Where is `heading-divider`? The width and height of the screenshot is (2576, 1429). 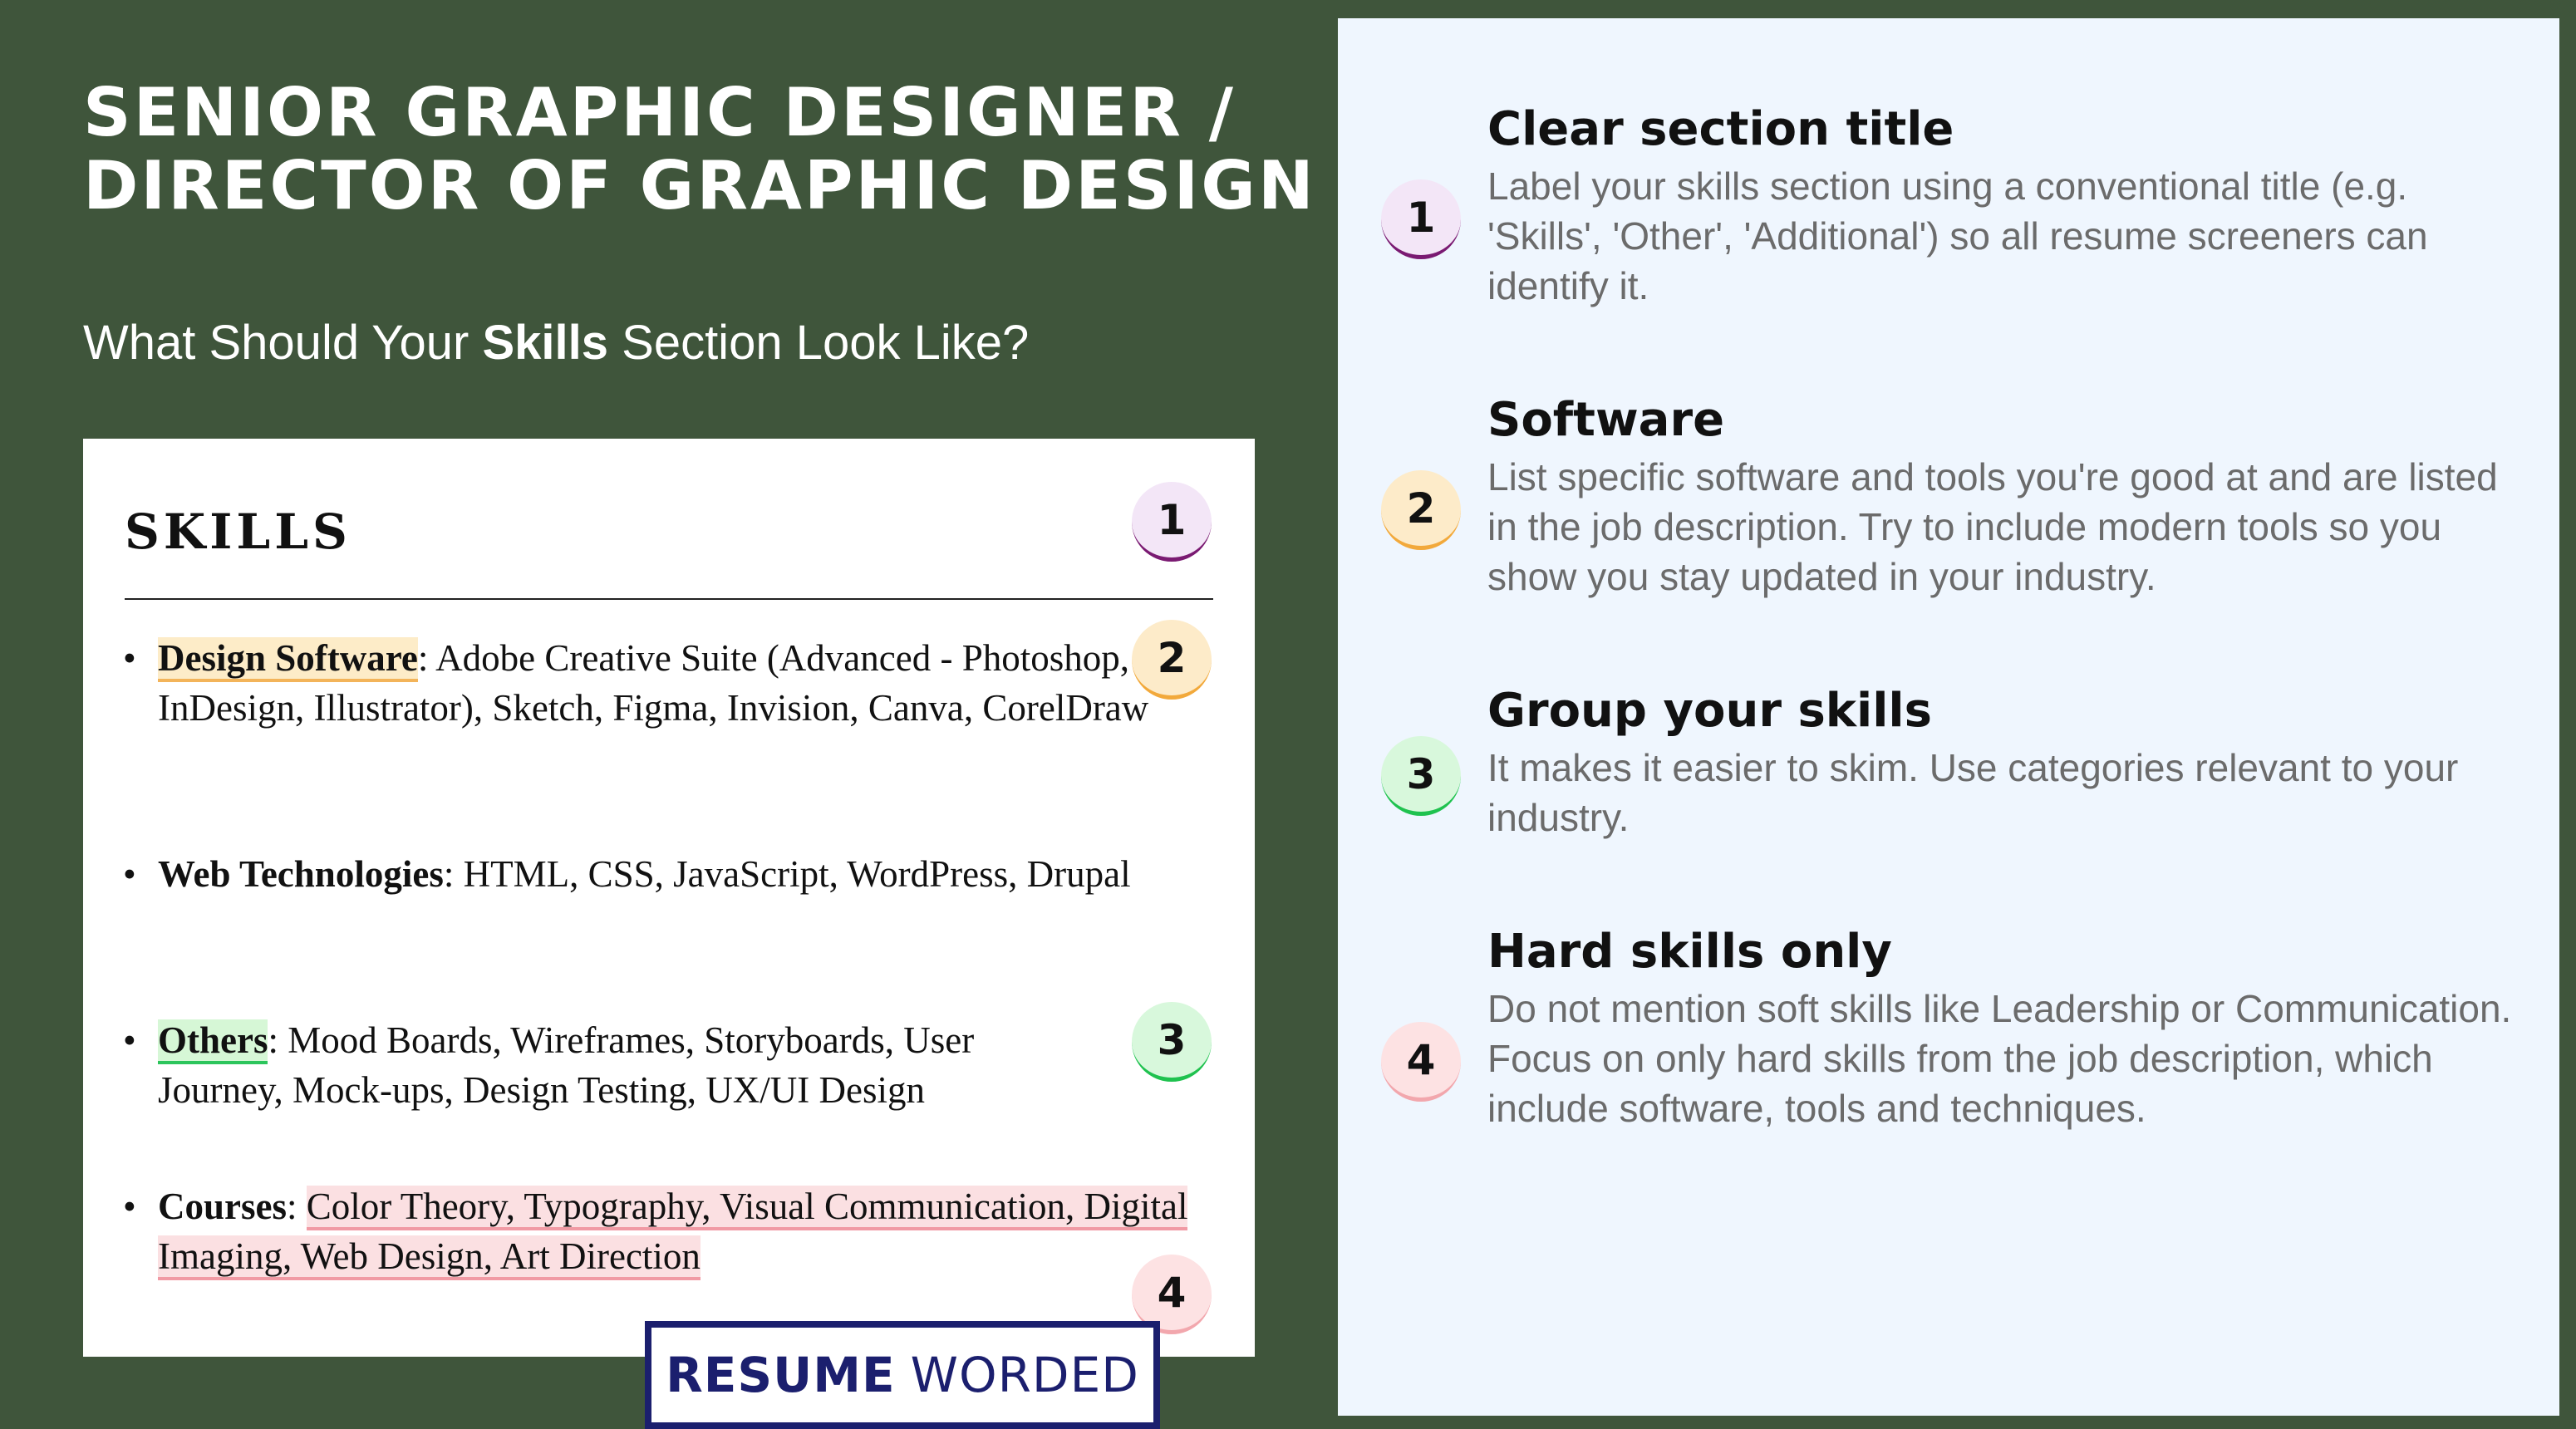 heading-divider is located at coordinates (669, 599).